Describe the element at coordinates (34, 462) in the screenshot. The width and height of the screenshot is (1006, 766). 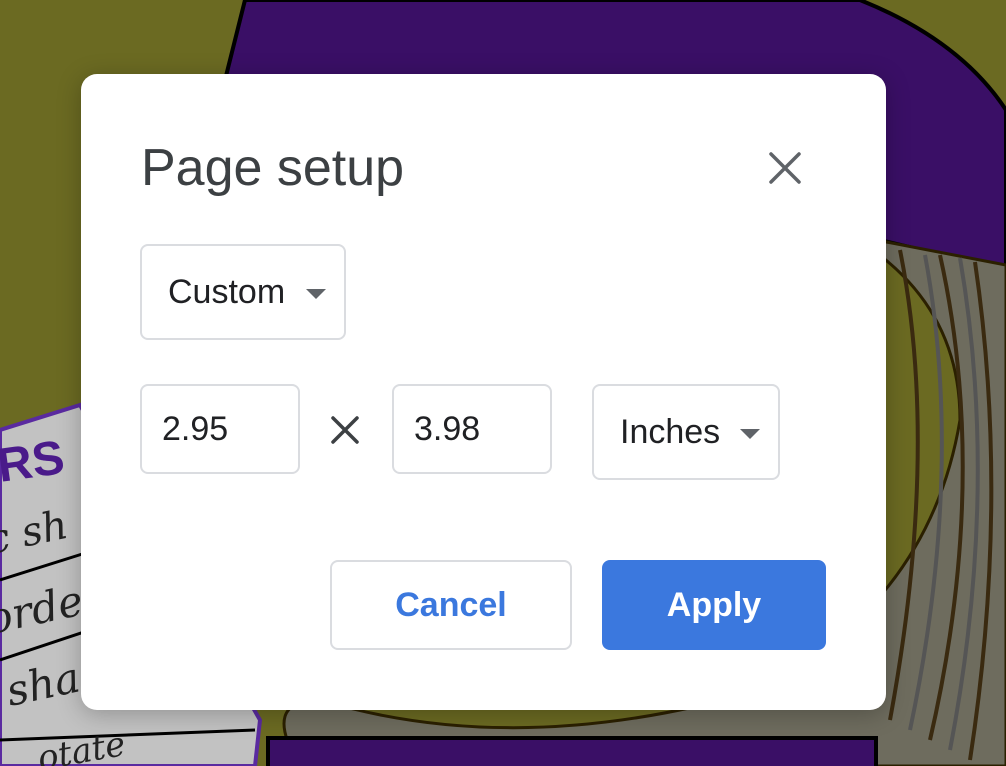
I see `bg-text-rs: RS` at that location.